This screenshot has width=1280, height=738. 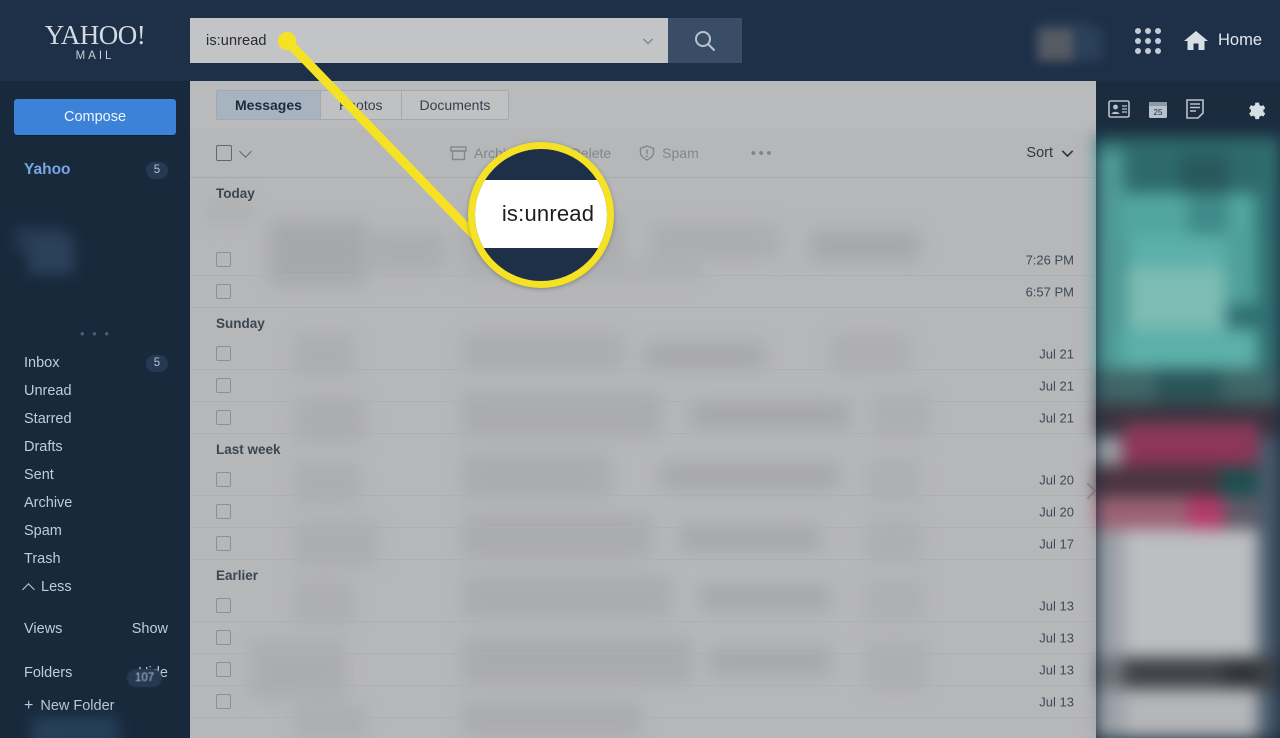 What do you see at coordinates (643, 105) in the screenshot?
I see `content-tabs: Messages Photos Documents` at bounding box center [643, 105].